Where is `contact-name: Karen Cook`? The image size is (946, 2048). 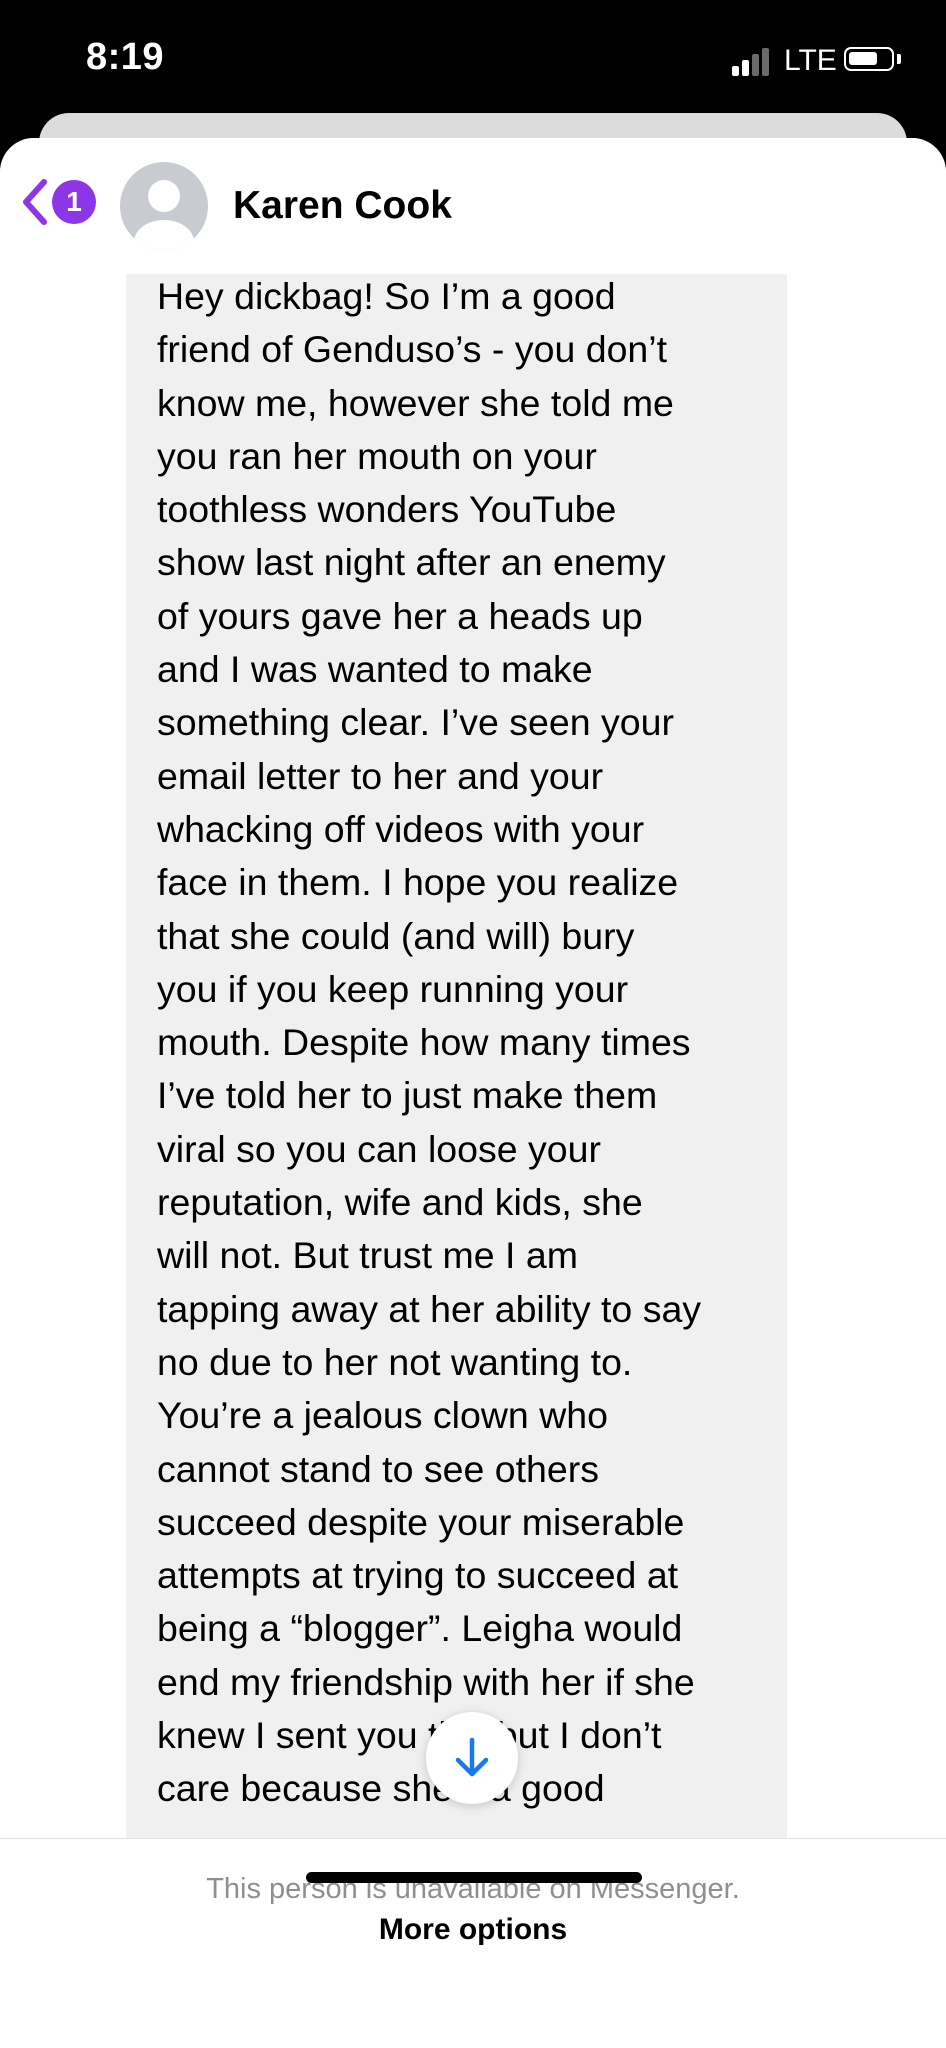
contact-name: Karen Cook is located at coordinates (342, 206).